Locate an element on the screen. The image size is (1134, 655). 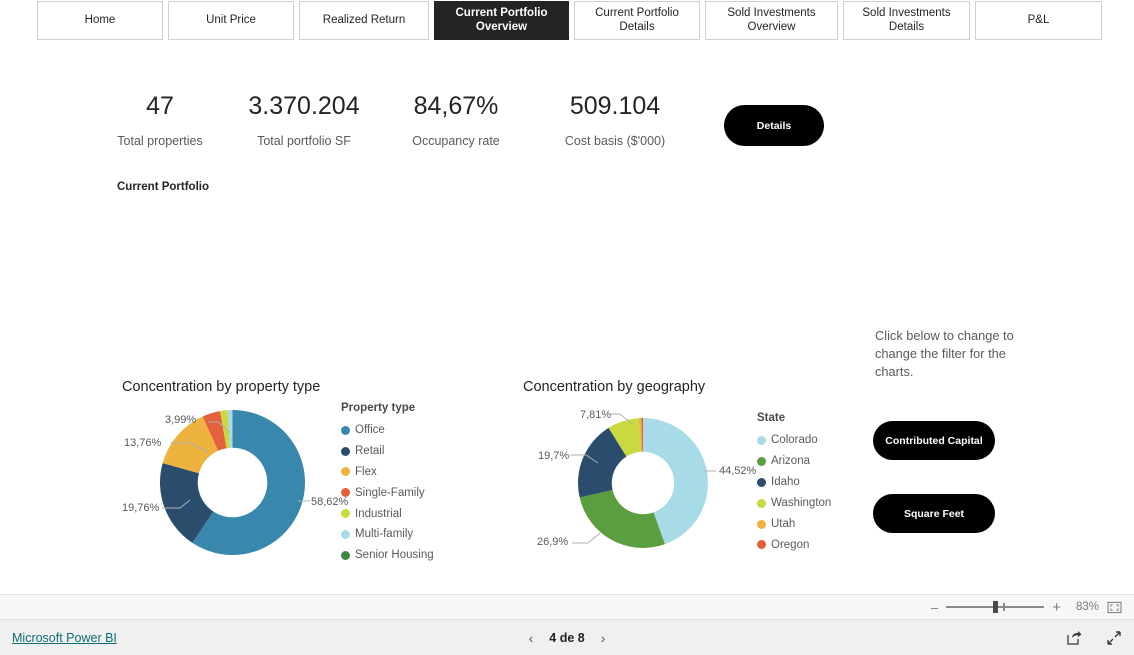
legend-item-industrial: Industrial is located at coordinates (387, 513).